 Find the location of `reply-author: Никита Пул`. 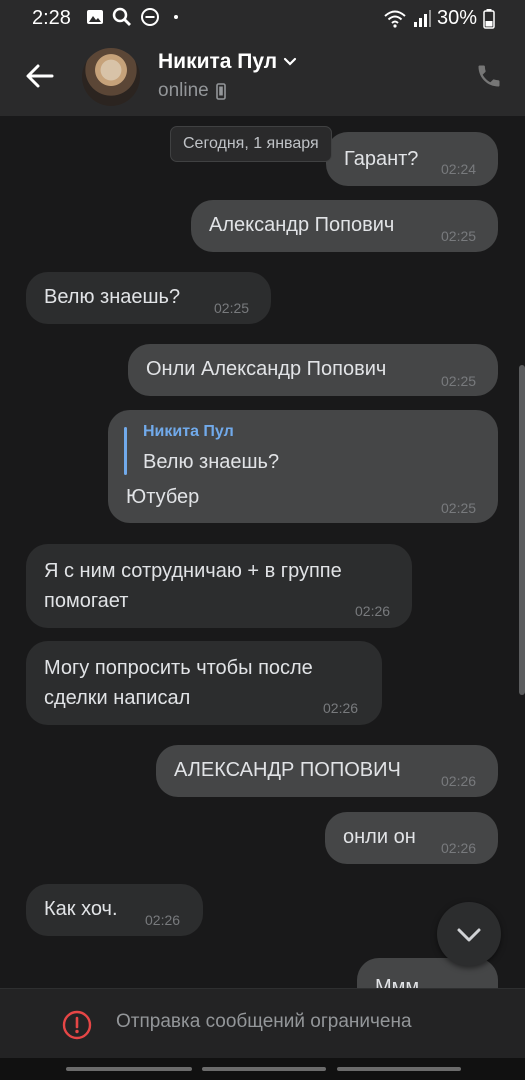

reply-author: Никита Пул is located at coordinates (188, 431).